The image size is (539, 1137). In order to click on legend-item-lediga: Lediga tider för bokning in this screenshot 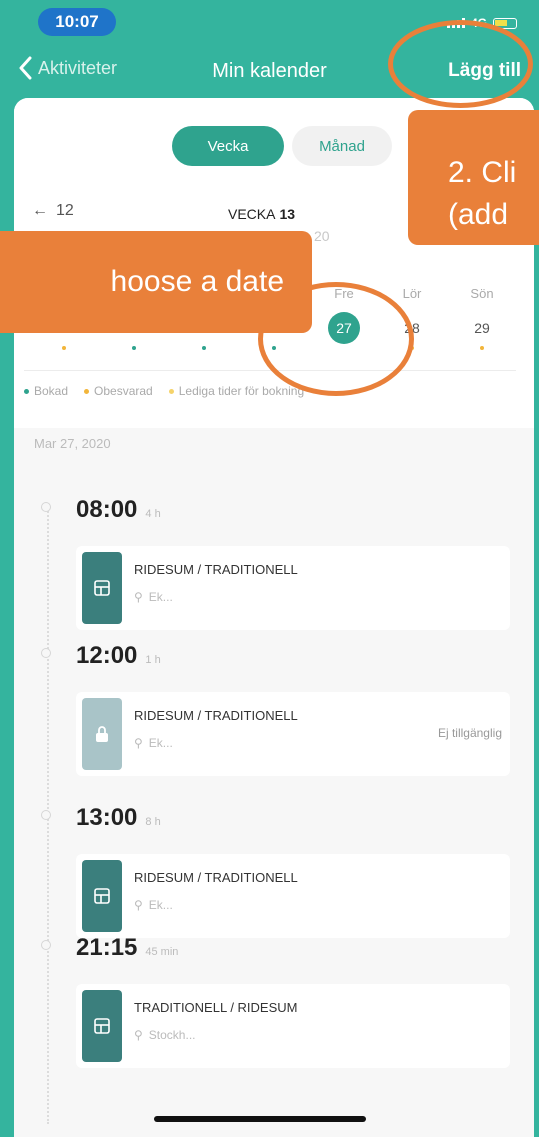, I will do `click(236, 391)`.